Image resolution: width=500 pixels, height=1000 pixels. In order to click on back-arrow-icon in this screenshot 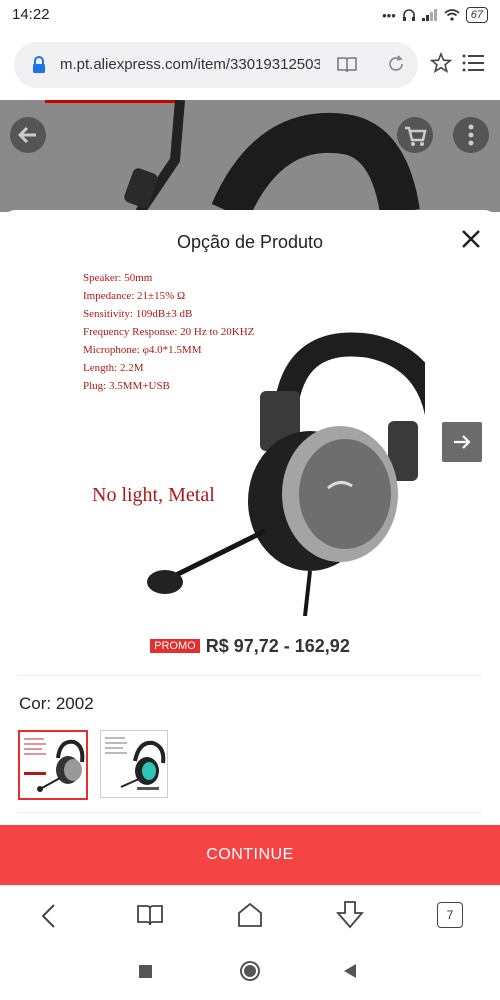, I will do `click(28, 135)`.